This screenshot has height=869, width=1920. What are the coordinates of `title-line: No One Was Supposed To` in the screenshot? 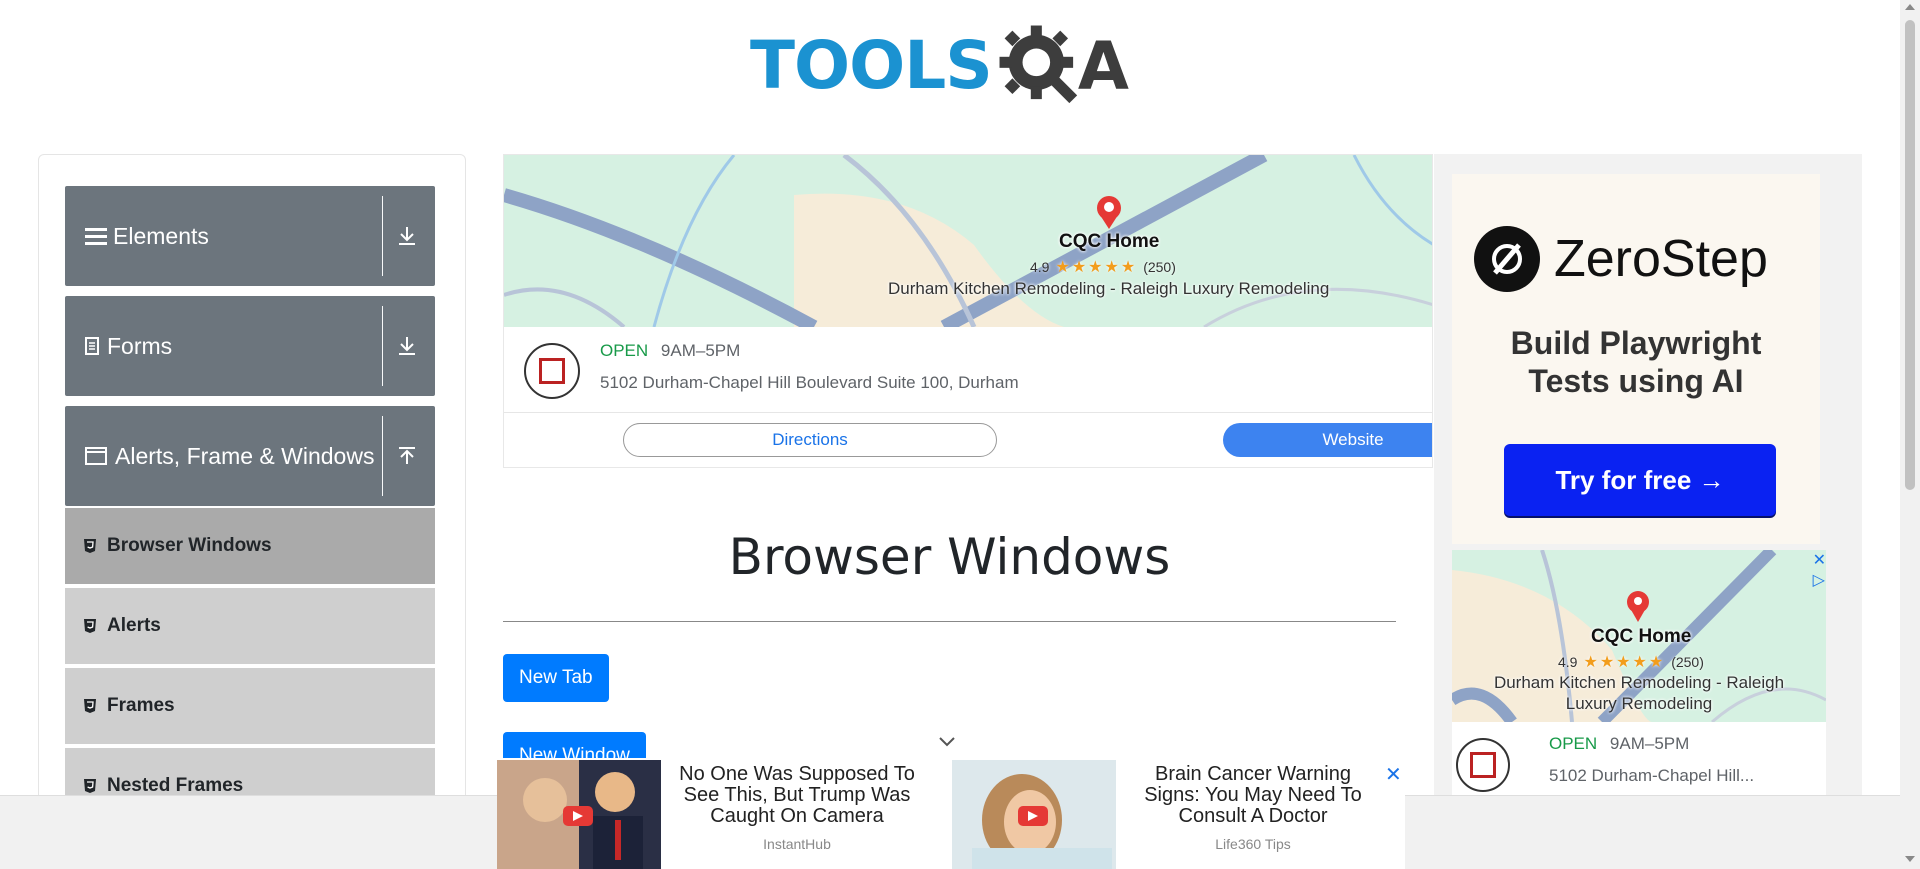 It's located at (797, 774).